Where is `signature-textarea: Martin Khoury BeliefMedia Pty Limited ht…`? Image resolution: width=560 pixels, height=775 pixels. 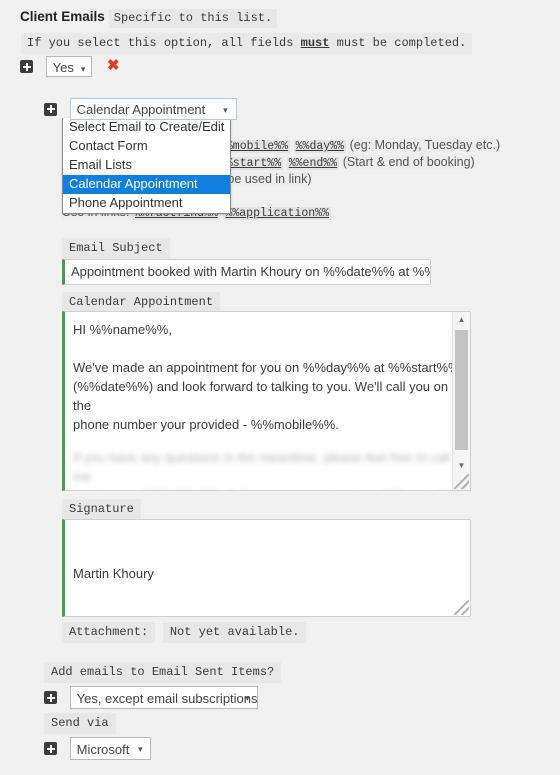 signature-textarea: Martin Khoury BeliefMedia Pty Limited ht… is located at coordinates (266, 568).